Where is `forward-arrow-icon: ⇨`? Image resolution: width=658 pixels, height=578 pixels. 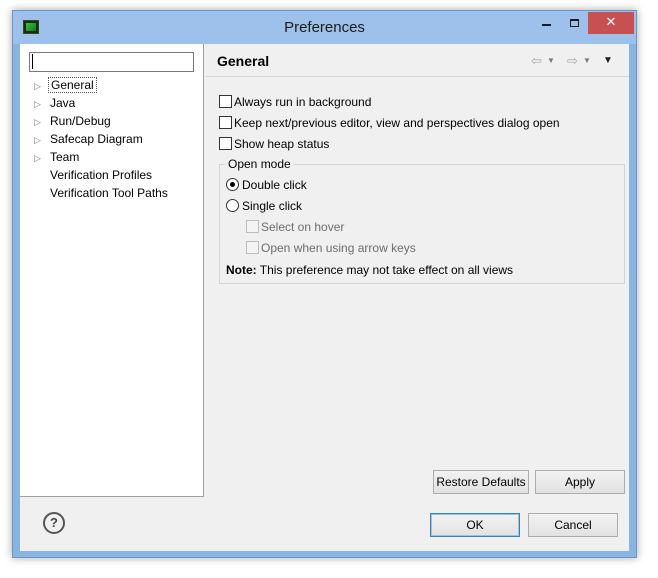
forward-arrow-icon: ⇨ is located at coordinates (572, 61).